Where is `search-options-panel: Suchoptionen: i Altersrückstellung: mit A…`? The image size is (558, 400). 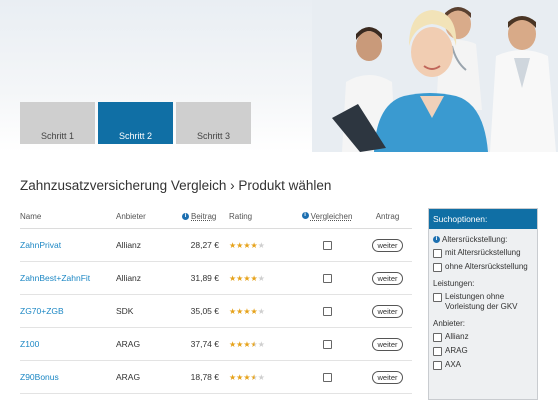 search-options-panel: Suchoptionen: i Altersrückstellung: mit A… is located at coordinates (483, 304).